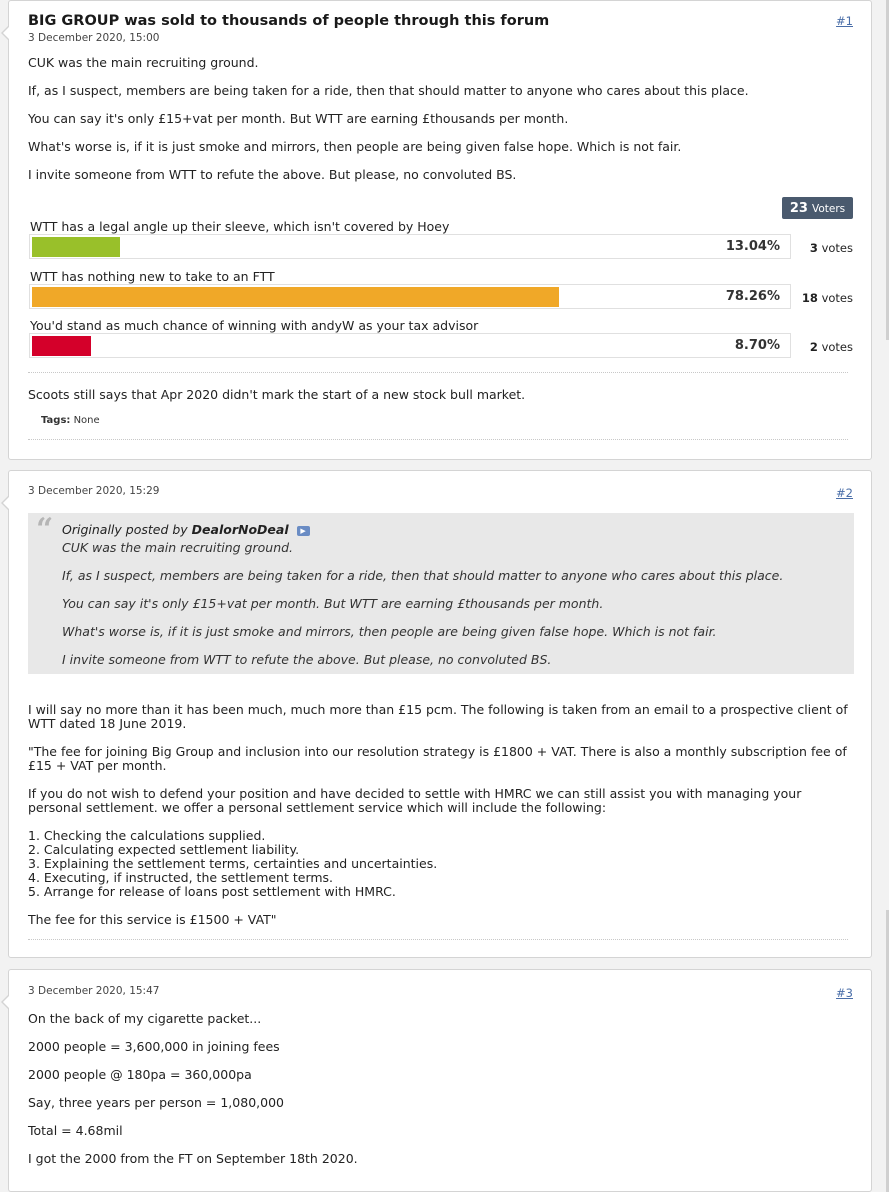 The image size is (889, 1192). Describe the element at coordinates (178, 547) in the screenshot. I see `quote-line: CUK was the main recruiting ground.` at that location.